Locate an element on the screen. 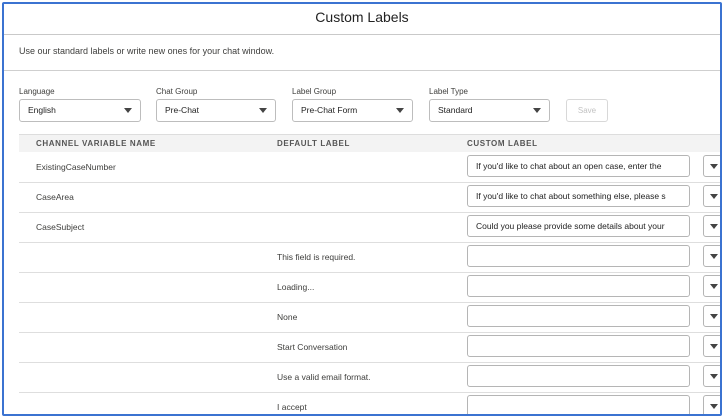 The image size is (726, 420). table-row: Start Conversation is located at coordinates (369, 347).